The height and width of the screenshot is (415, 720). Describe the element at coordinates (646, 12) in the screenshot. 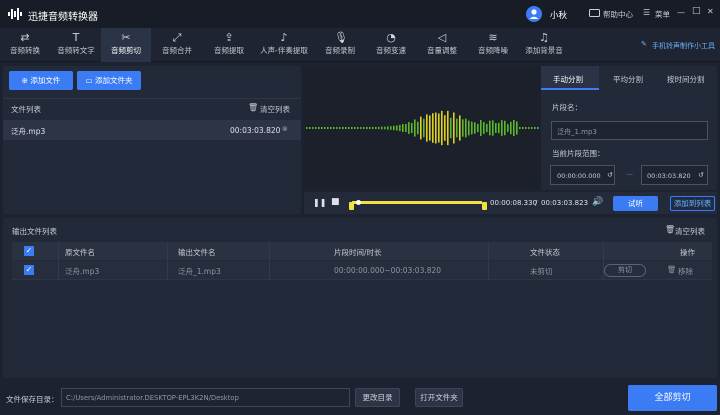

I see `menu-icon: ☰` at that location.